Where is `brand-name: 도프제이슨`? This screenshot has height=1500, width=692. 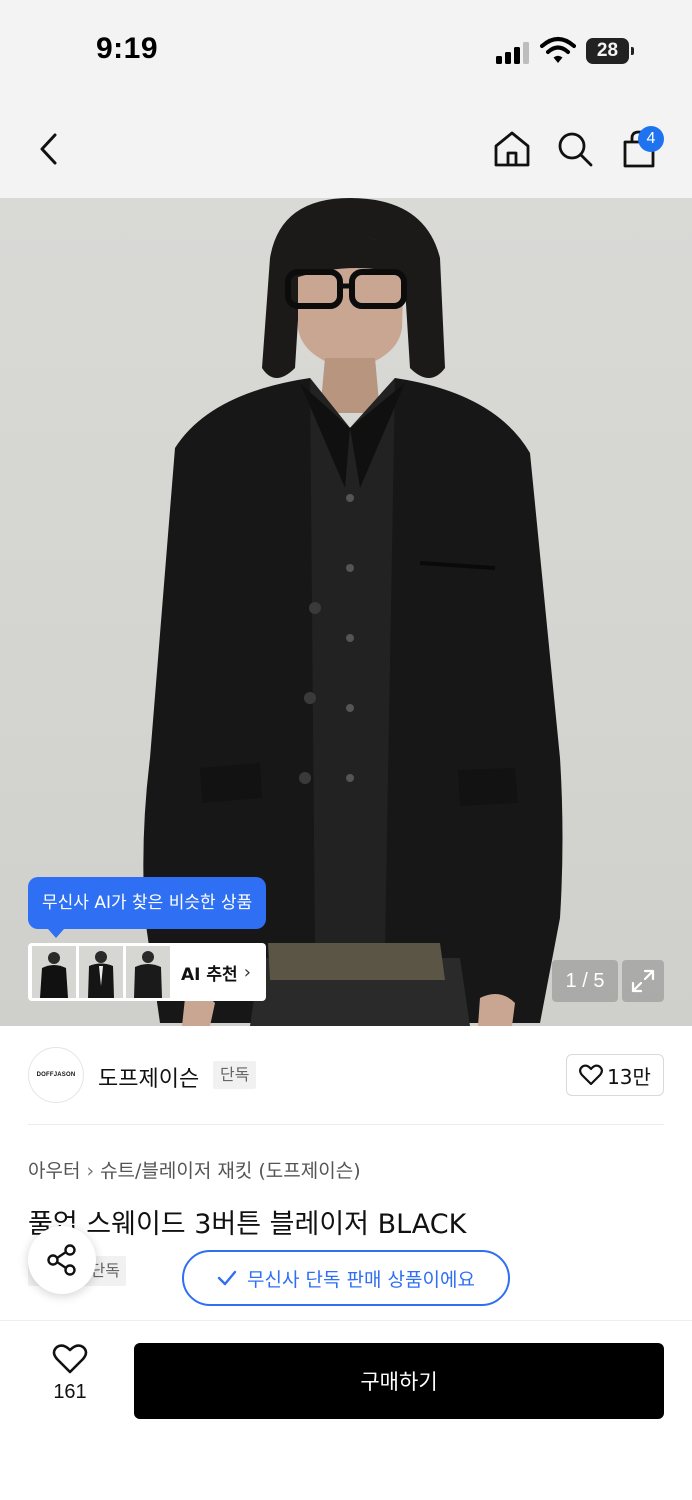
brand-name: 도프제이슨 is located at coordinates (148, 1077).